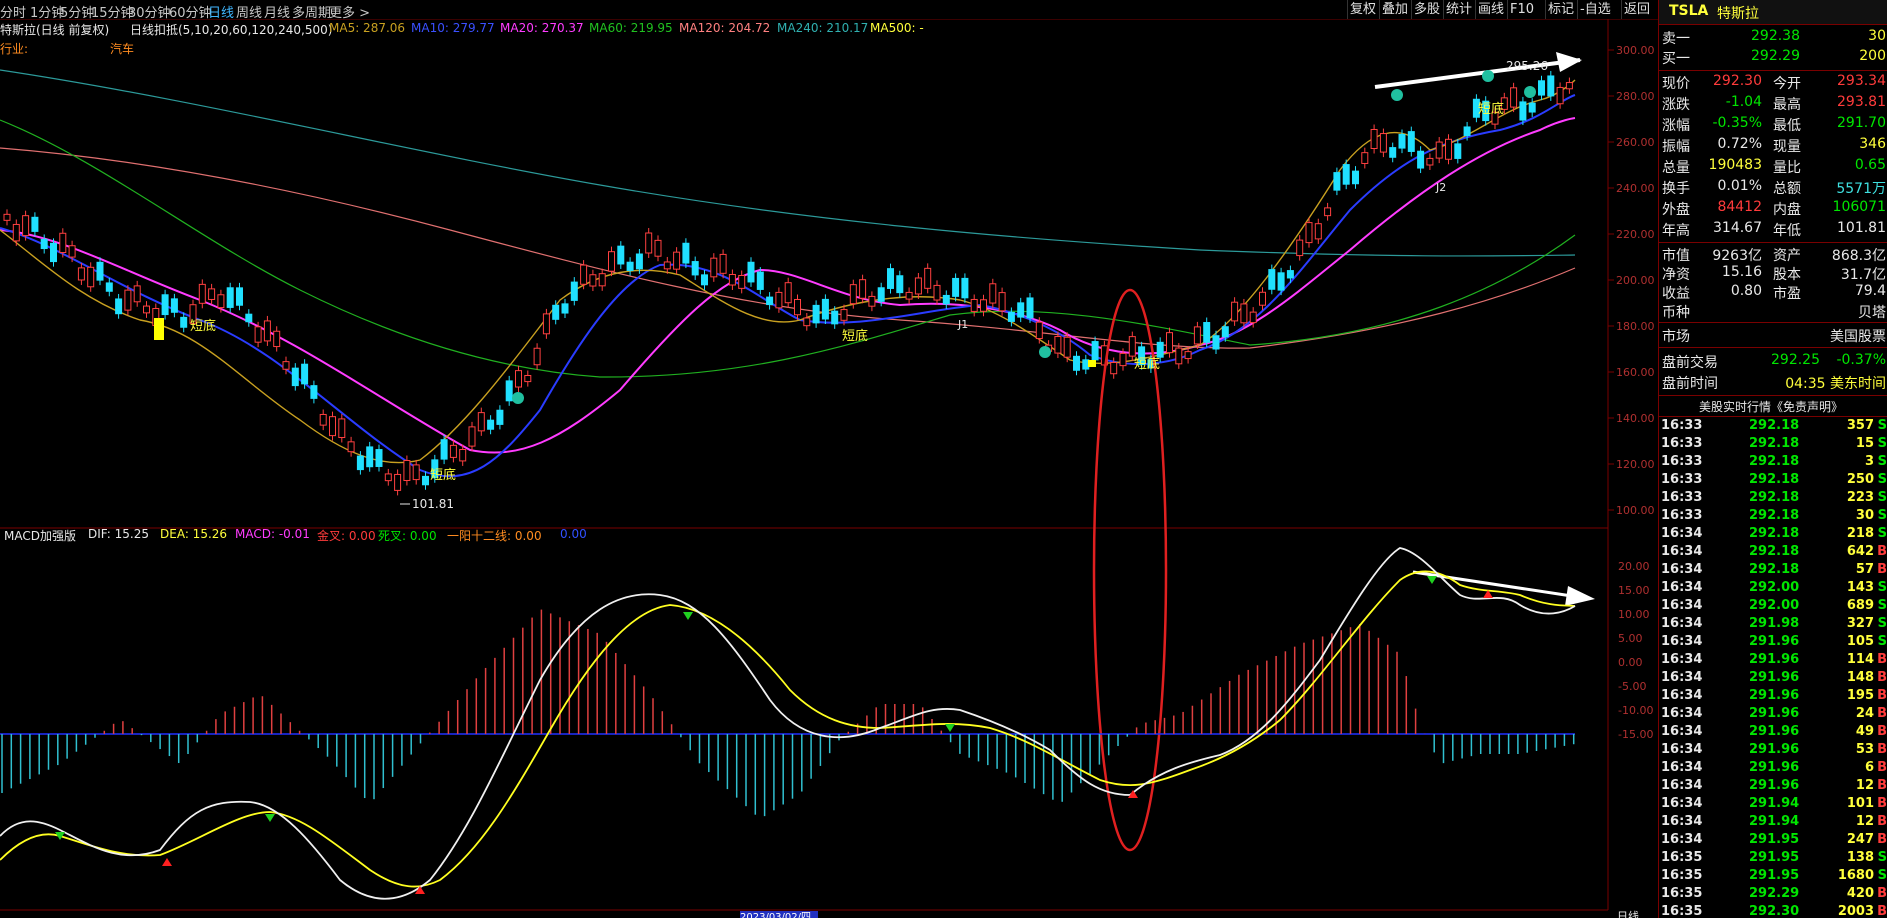 The height and width of the screenshot is (918, 1887). I want to click on tick-row: 16:33 292.18 15 S, so click(1773, 445).